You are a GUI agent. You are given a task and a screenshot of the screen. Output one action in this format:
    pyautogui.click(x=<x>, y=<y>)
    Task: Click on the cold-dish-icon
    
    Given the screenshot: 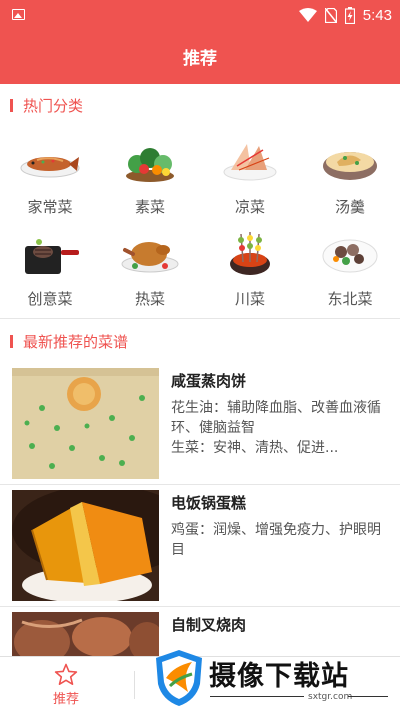 What is the action you would take?
    pyautogui.click(x=250, y=162)
    